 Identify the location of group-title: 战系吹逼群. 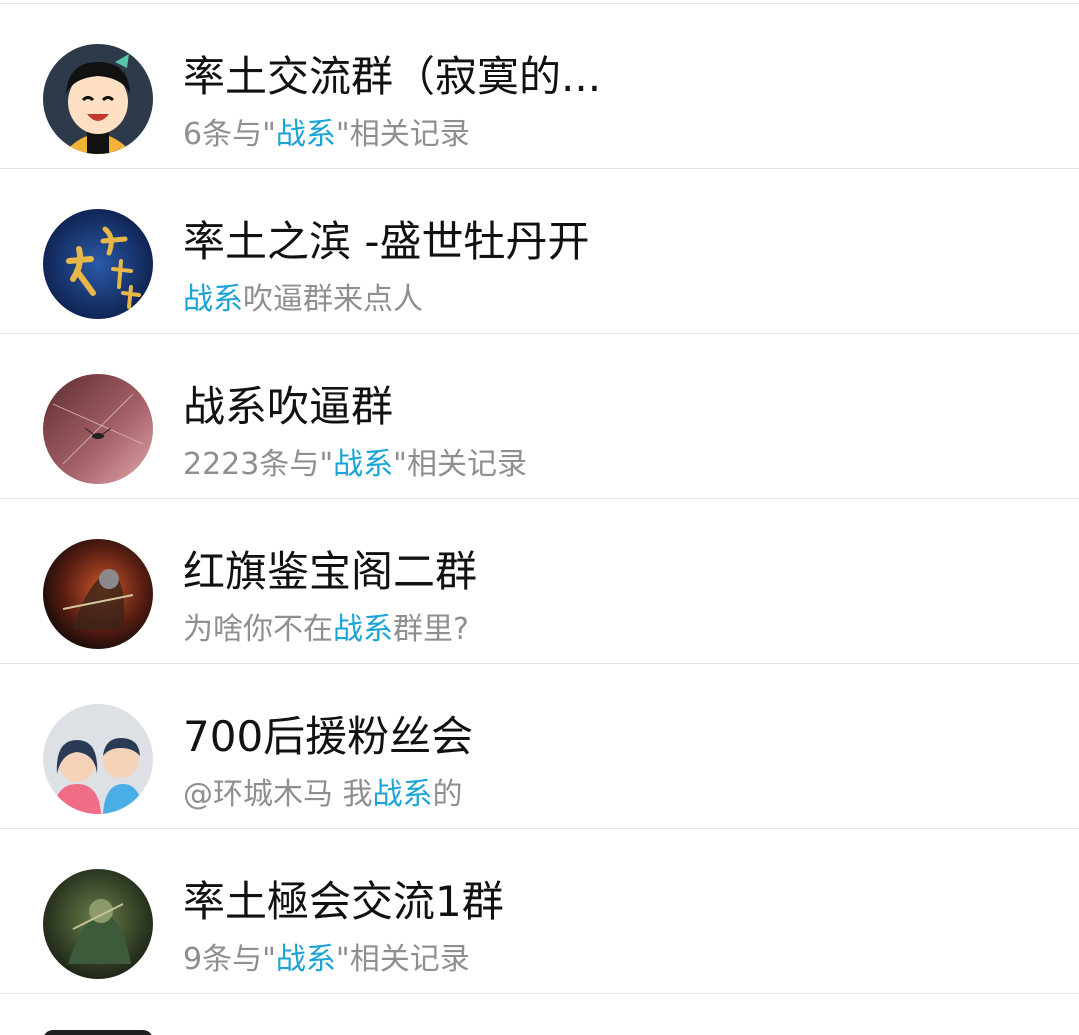
(288, 406).